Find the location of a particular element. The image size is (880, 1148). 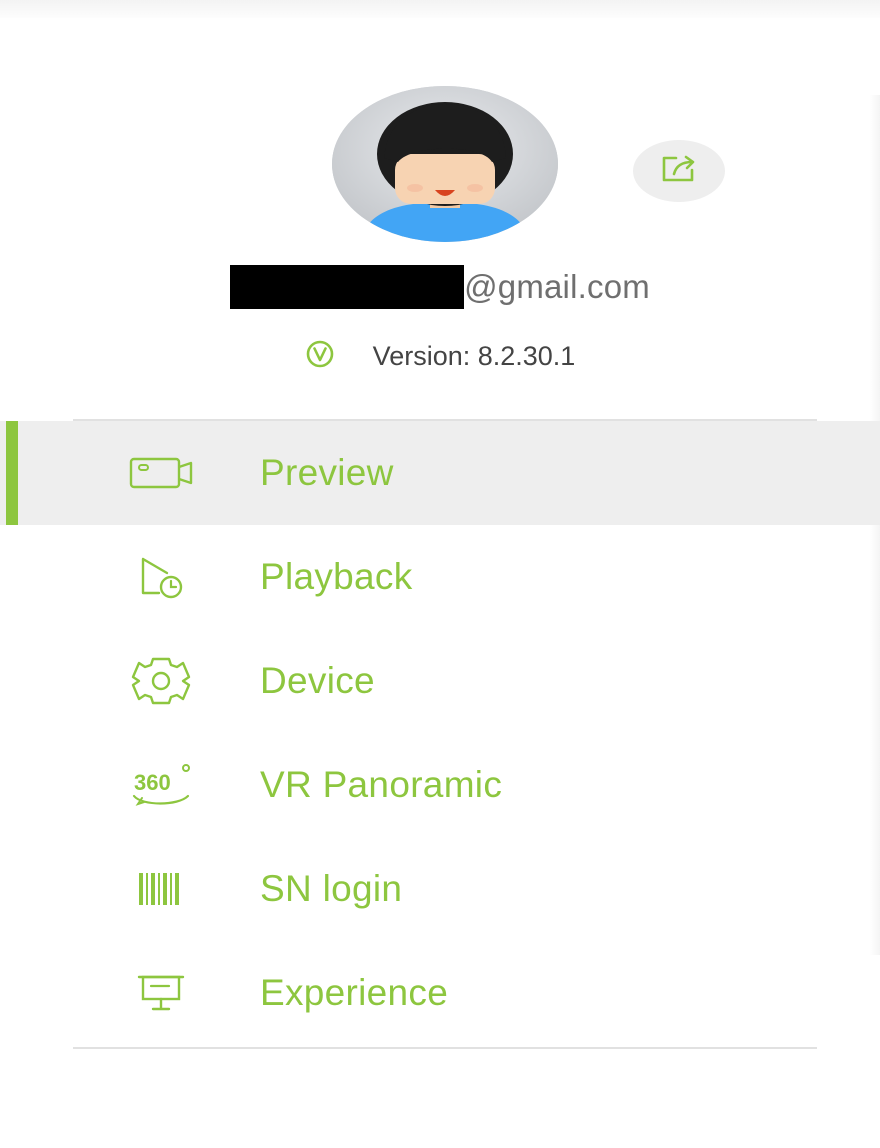

share-button is located at coordinates (679, 171).